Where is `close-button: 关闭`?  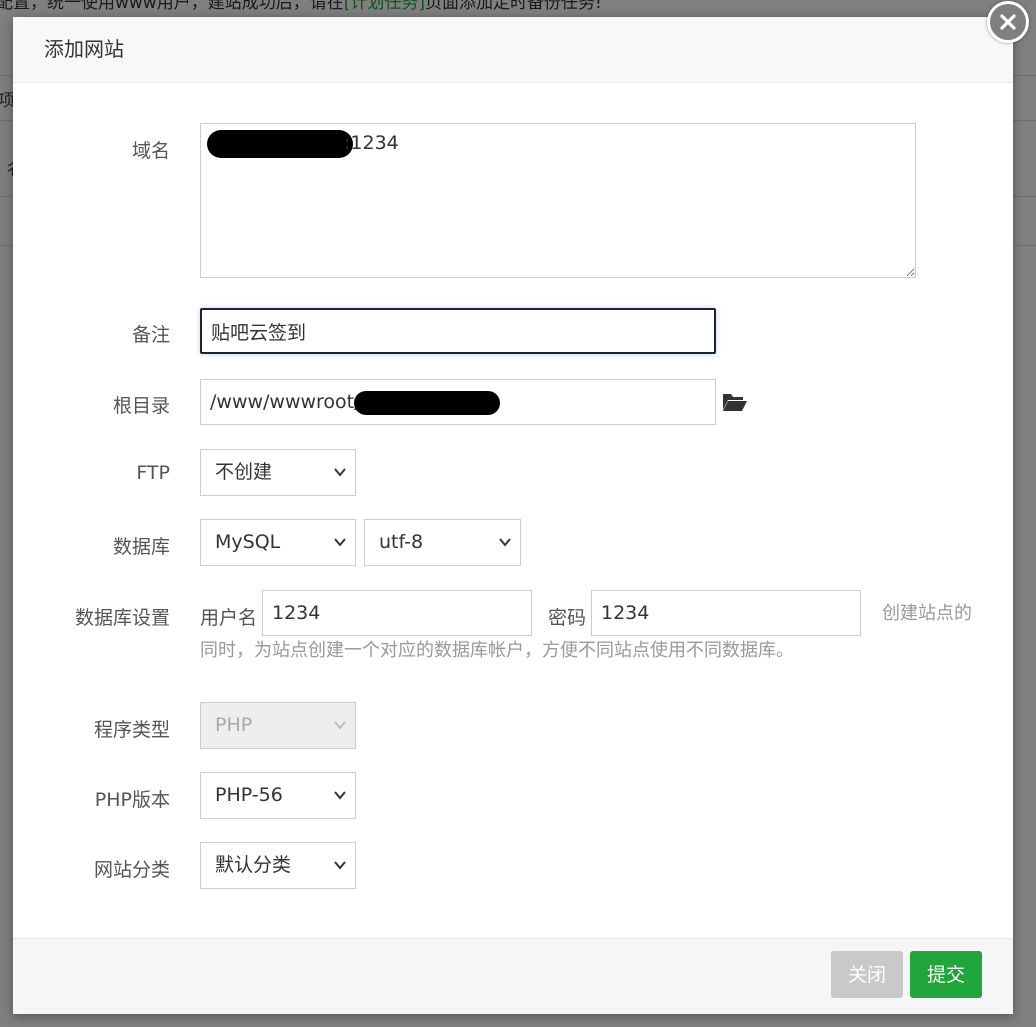 close-button: 关闭 is located at coordinates (867, 974).